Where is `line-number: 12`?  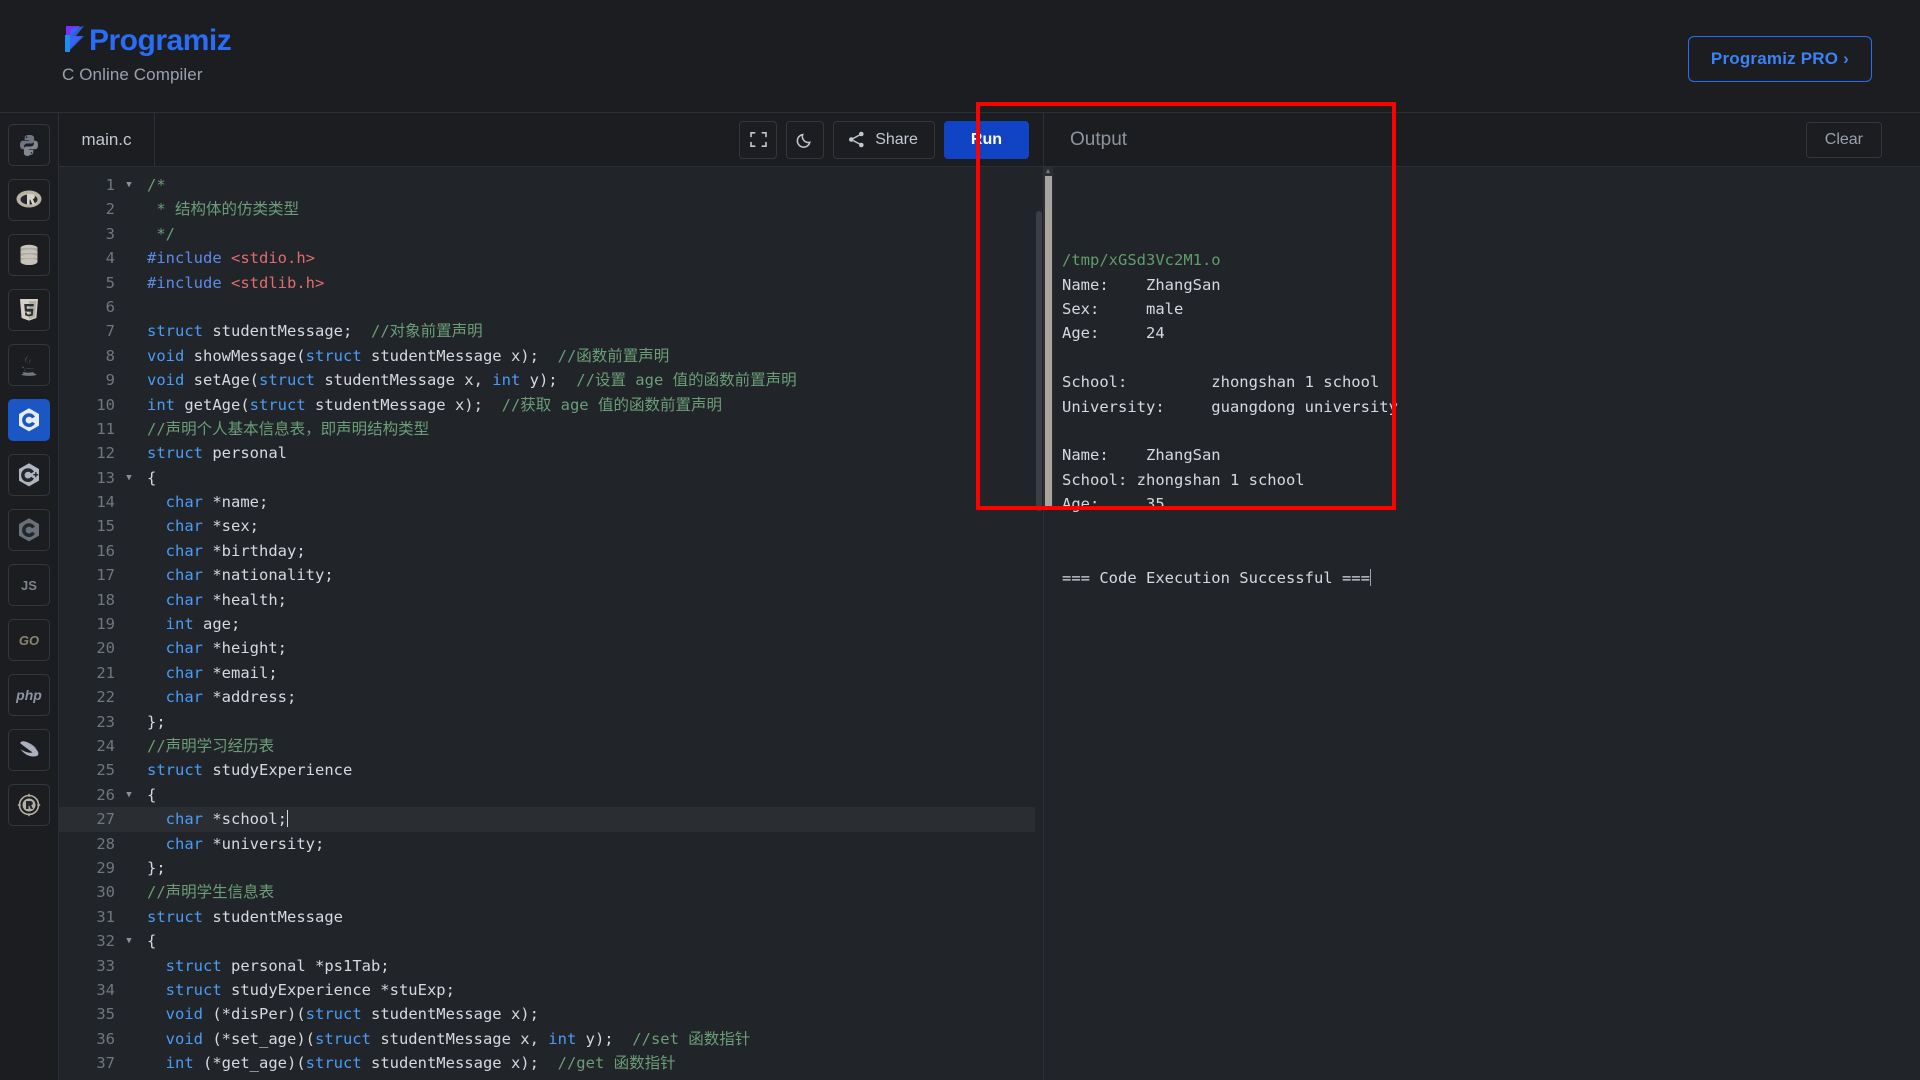
line-number: 12 is located at coordinates (105, 453).